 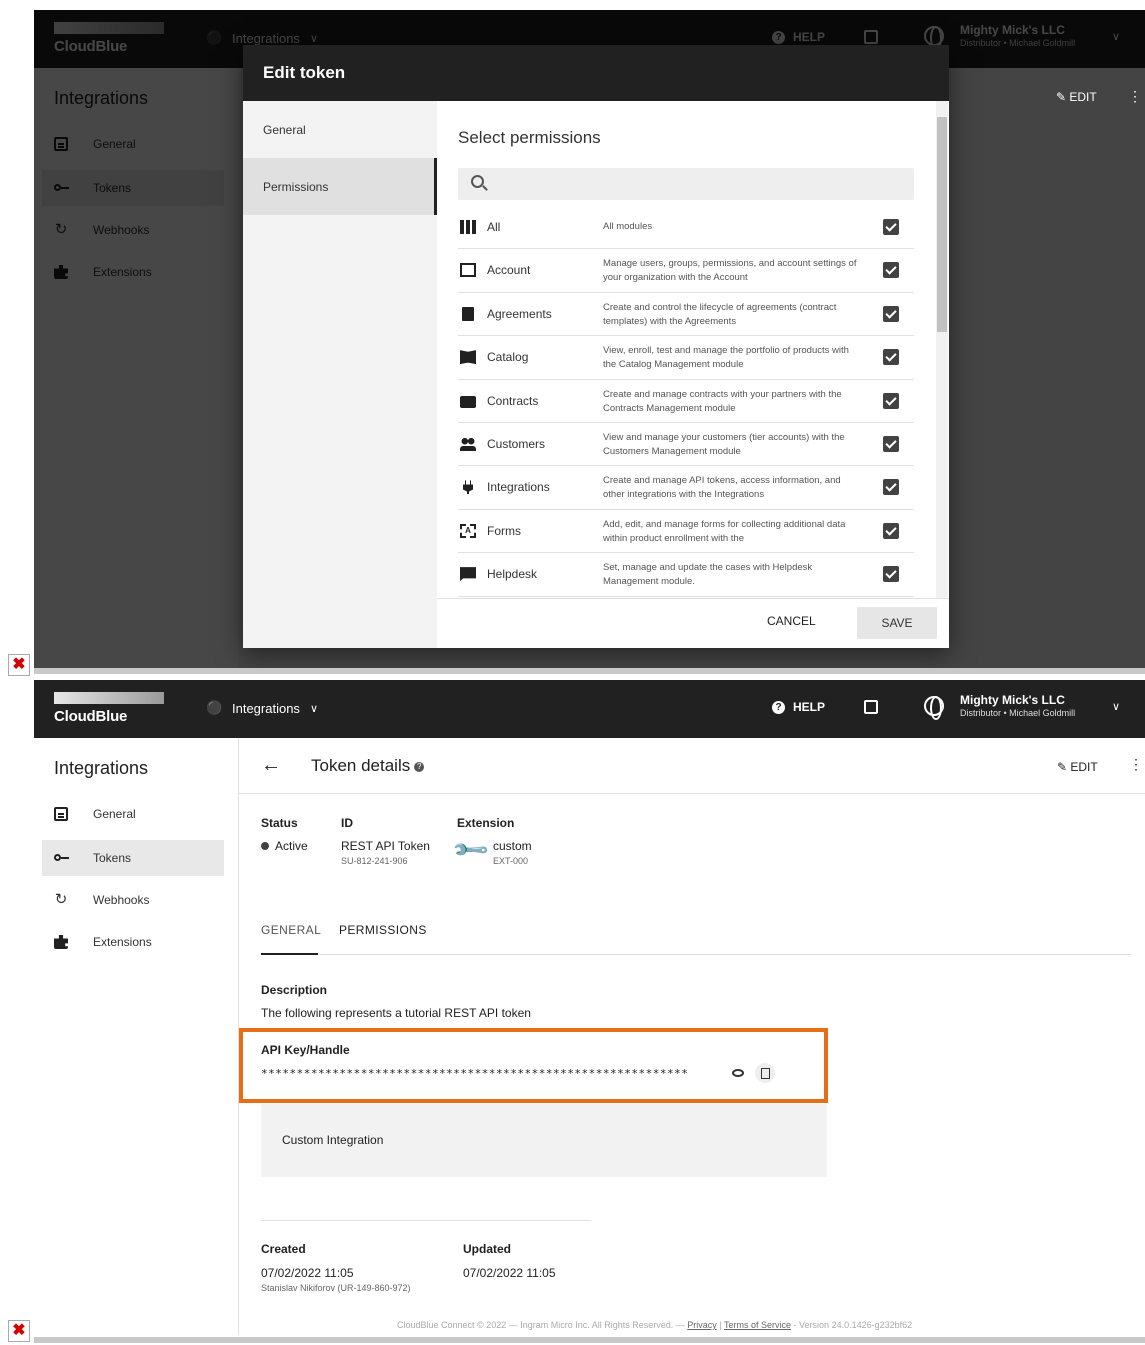 What do you see at coordinates (871, 707) in the screenshot?
I see `inbox-icon` at bounding box center [871, 707].